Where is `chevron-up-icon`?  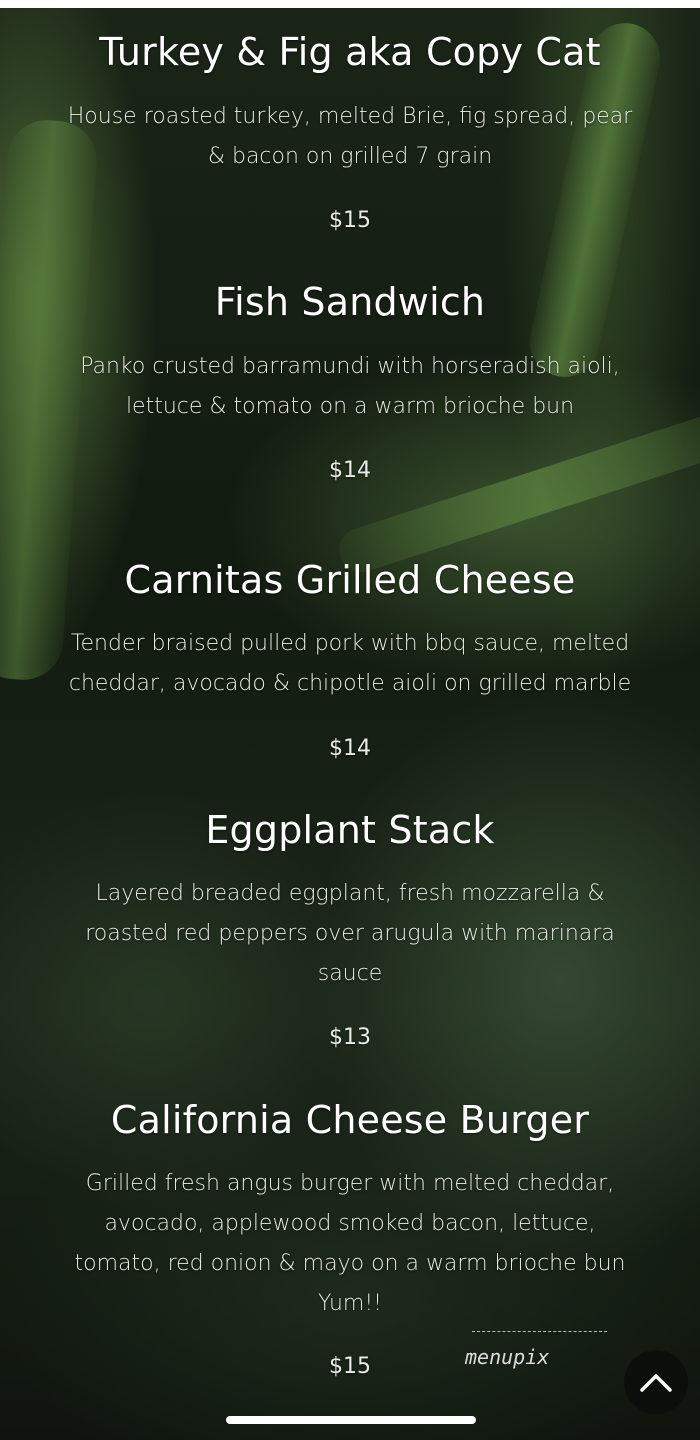 chevron-up-icon is located at coordinates (656, 1382).